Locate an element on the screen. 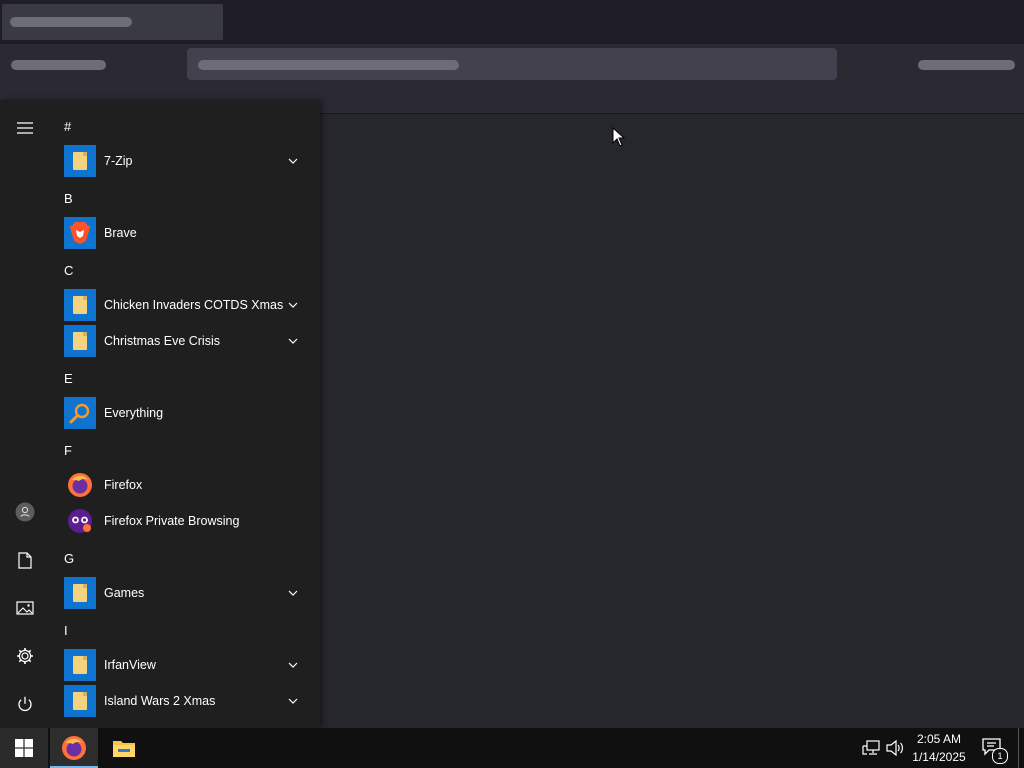  group-header-f: F is located at coordinates (68, 451).